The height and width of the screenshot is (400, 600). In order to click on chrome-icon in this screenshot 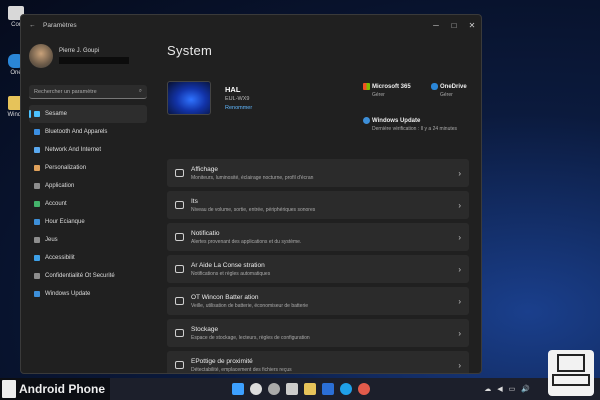, I will do `click(364, 389)`.